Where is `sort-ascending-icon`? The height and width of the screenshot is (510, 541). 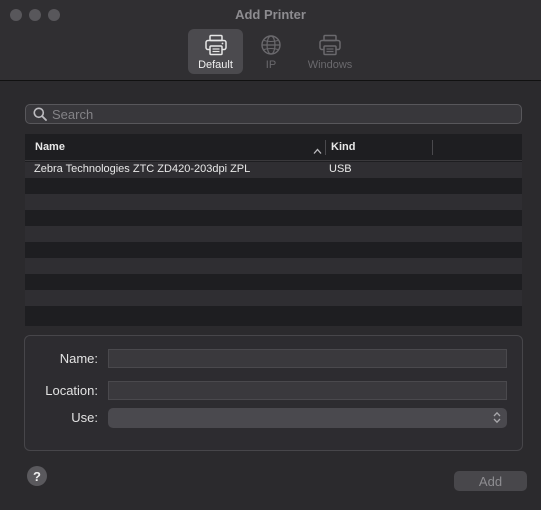 sort-ascending-icon is located at coordinates (317, 151).